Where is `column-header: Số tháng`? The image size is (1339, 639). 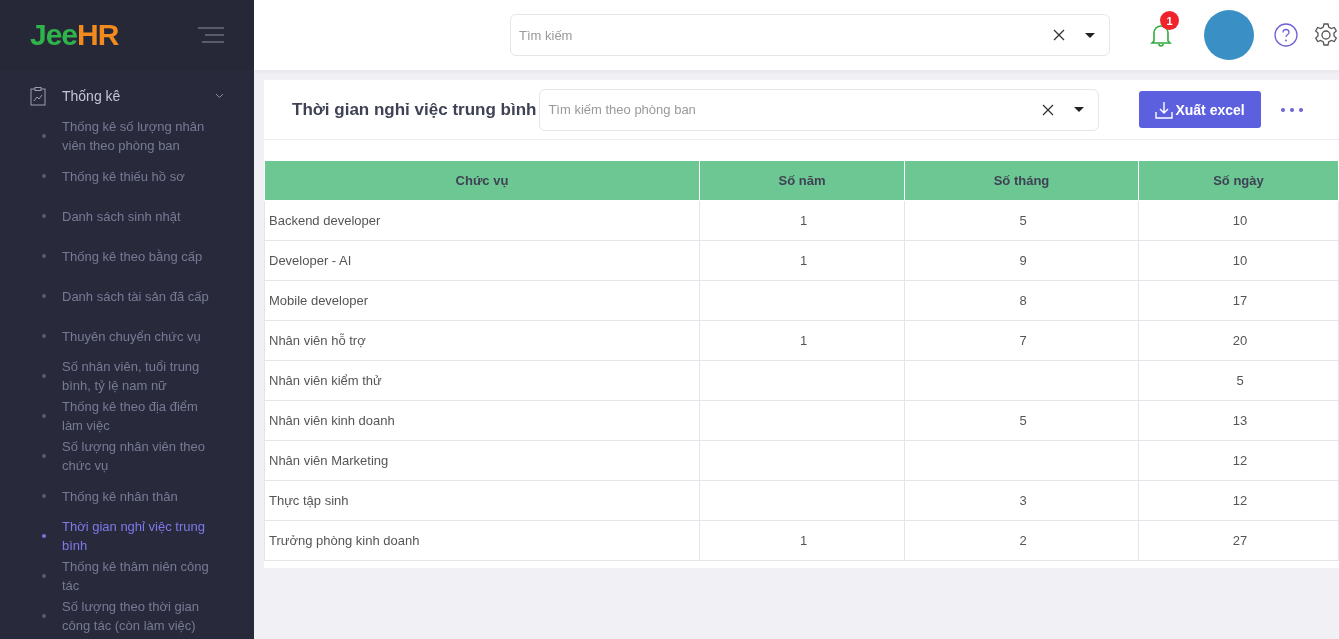
column-header: Số tháng is located at coordinates (1021, 180).